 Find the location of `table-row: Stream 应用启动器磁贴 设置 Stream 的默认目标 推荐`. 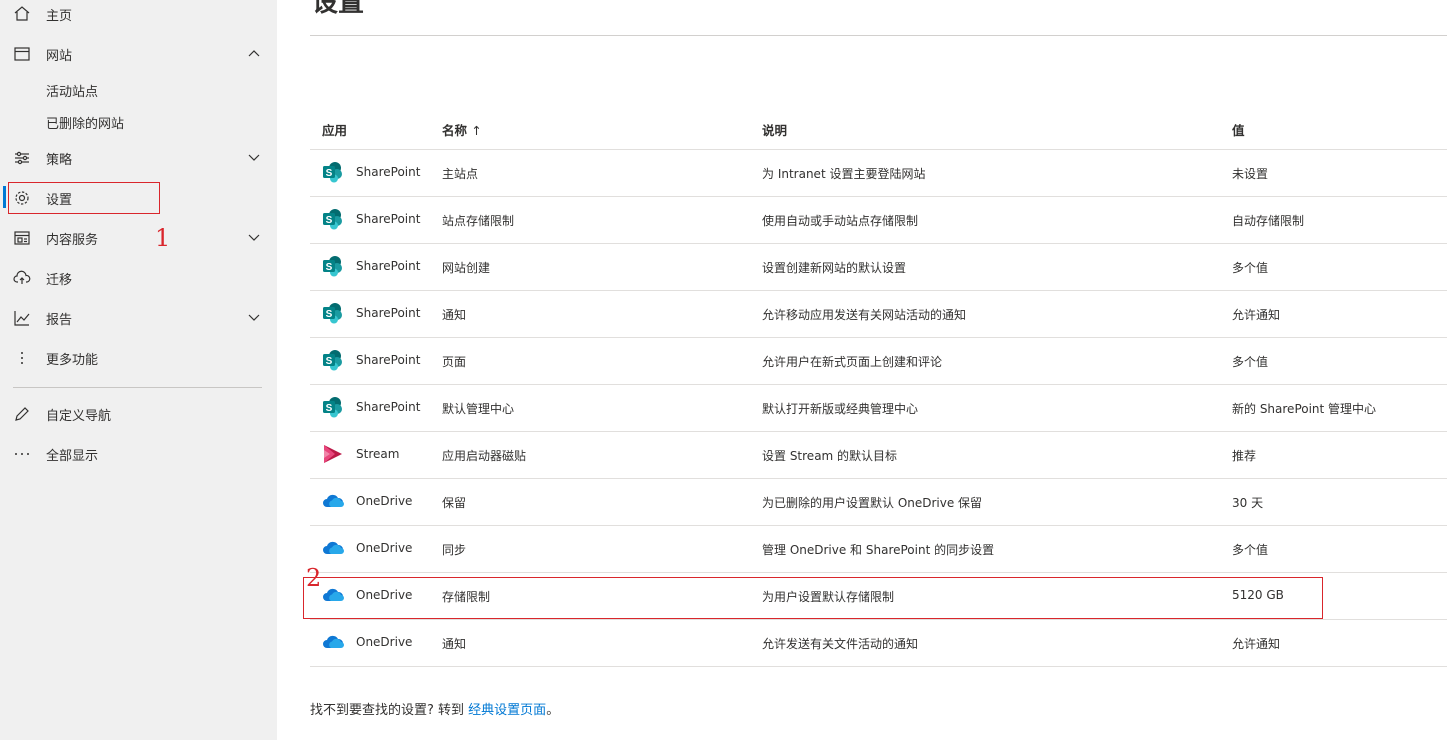

table-row: Stream 应用启动器磁贴 设置 Stream 的默认目标 推荐 is located at coordinates (878, 455).